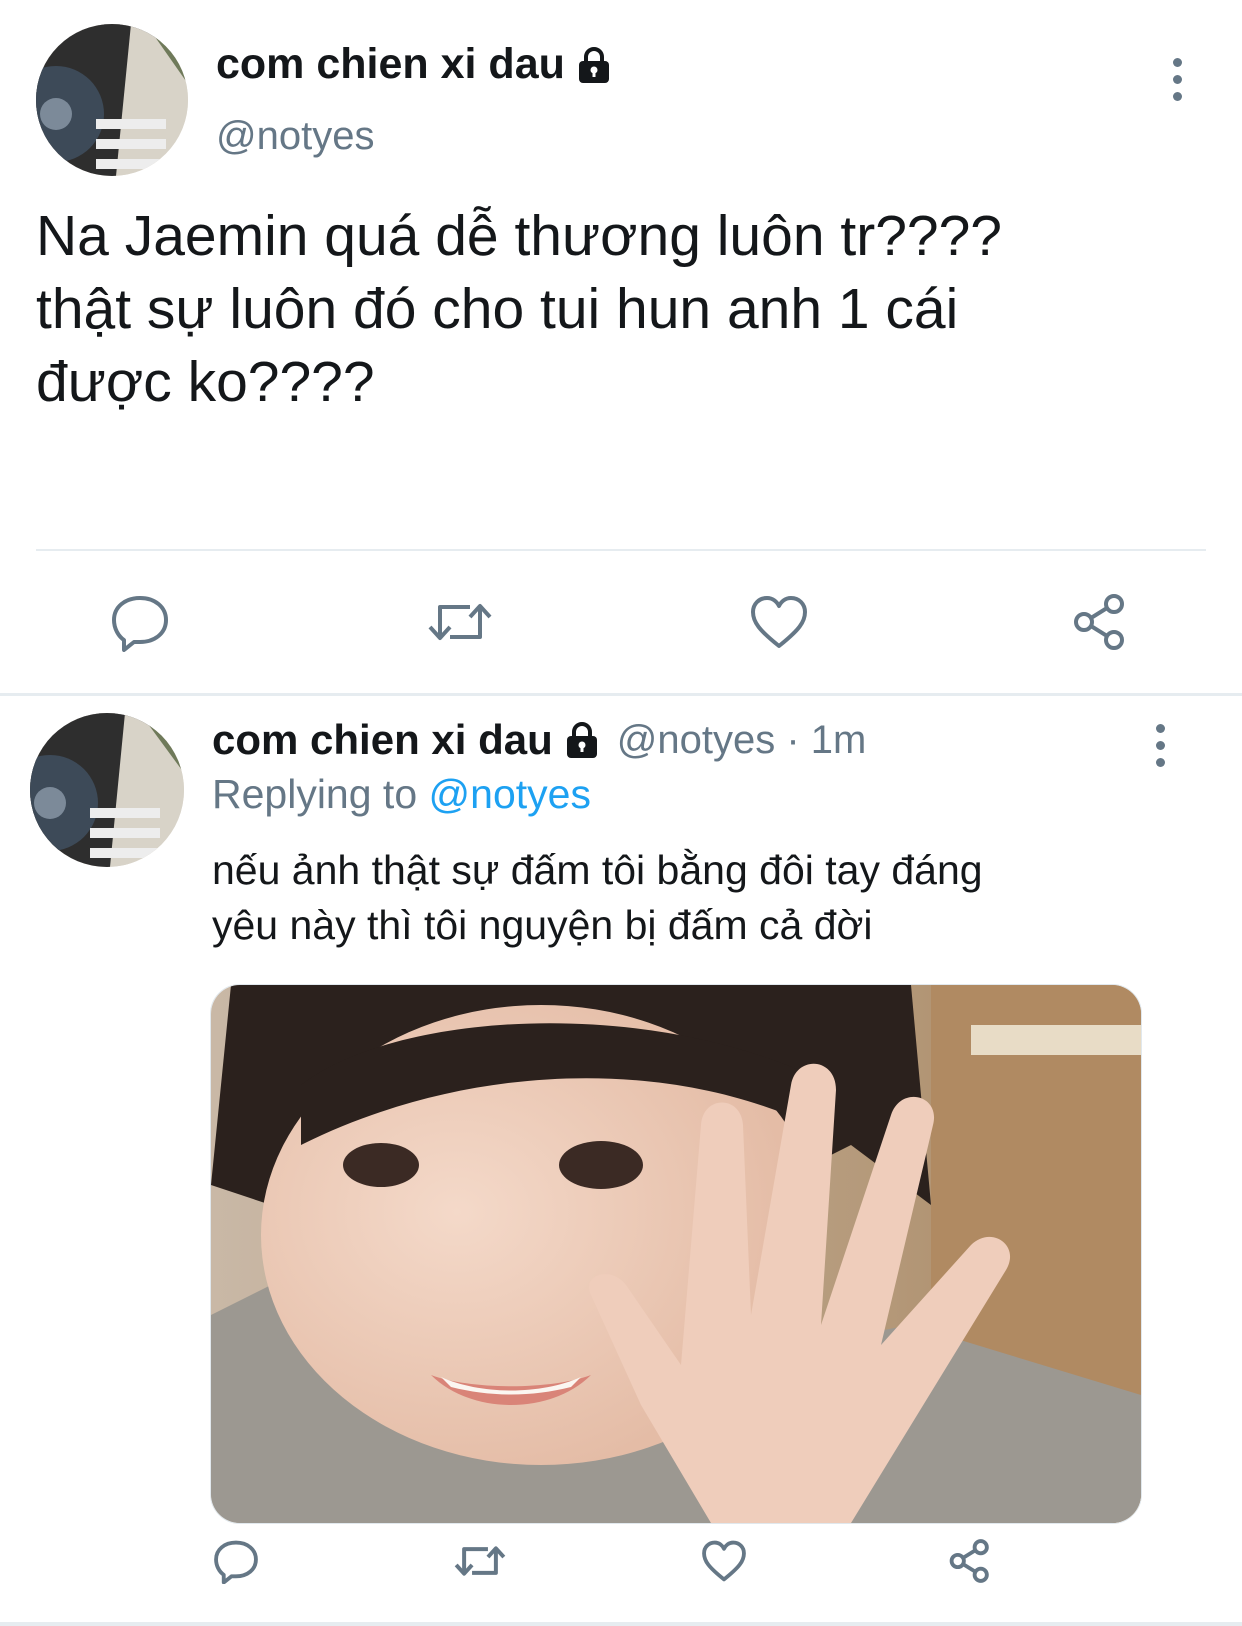  Describe the element at coordinates (107, 790) in the screenshot. I see `reply-author-avatar` at that location.